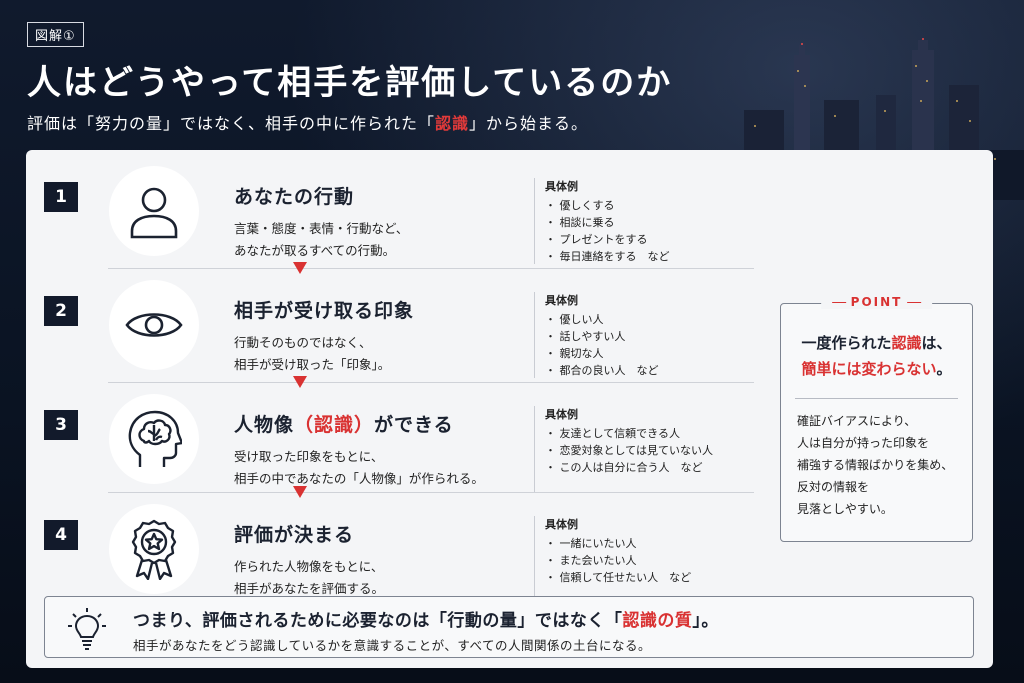 The height and width of the screenshot is (683, 1024). I want to click on step-number: 2, so click(61, 311).